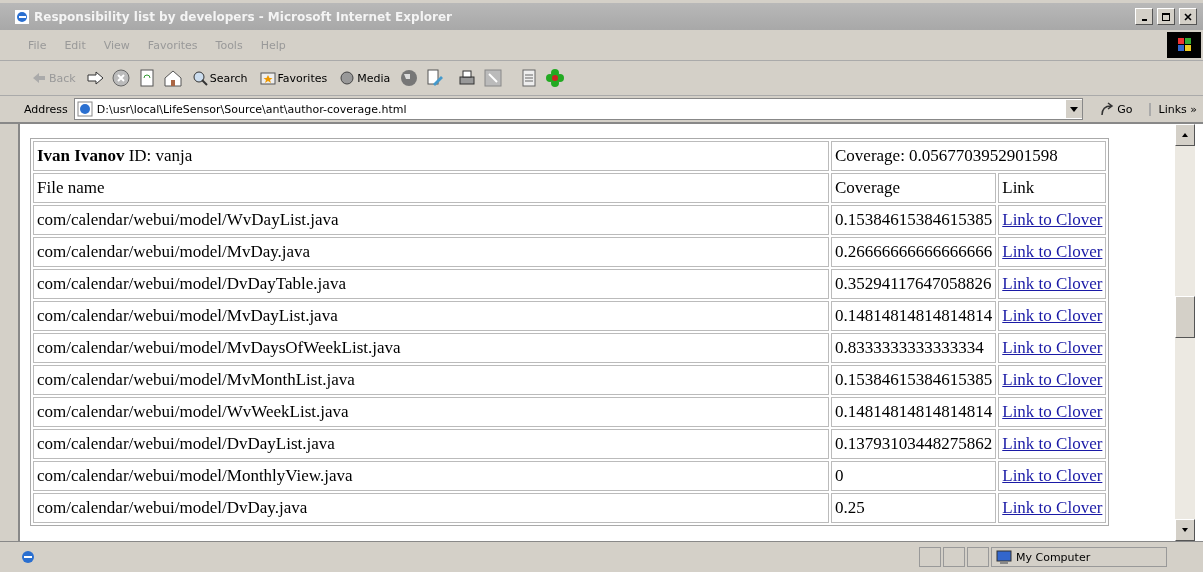  Describe the element at coordinates (914, 252) in the screenshot. I see `table-cell: 0.26666666666666666` at that location.